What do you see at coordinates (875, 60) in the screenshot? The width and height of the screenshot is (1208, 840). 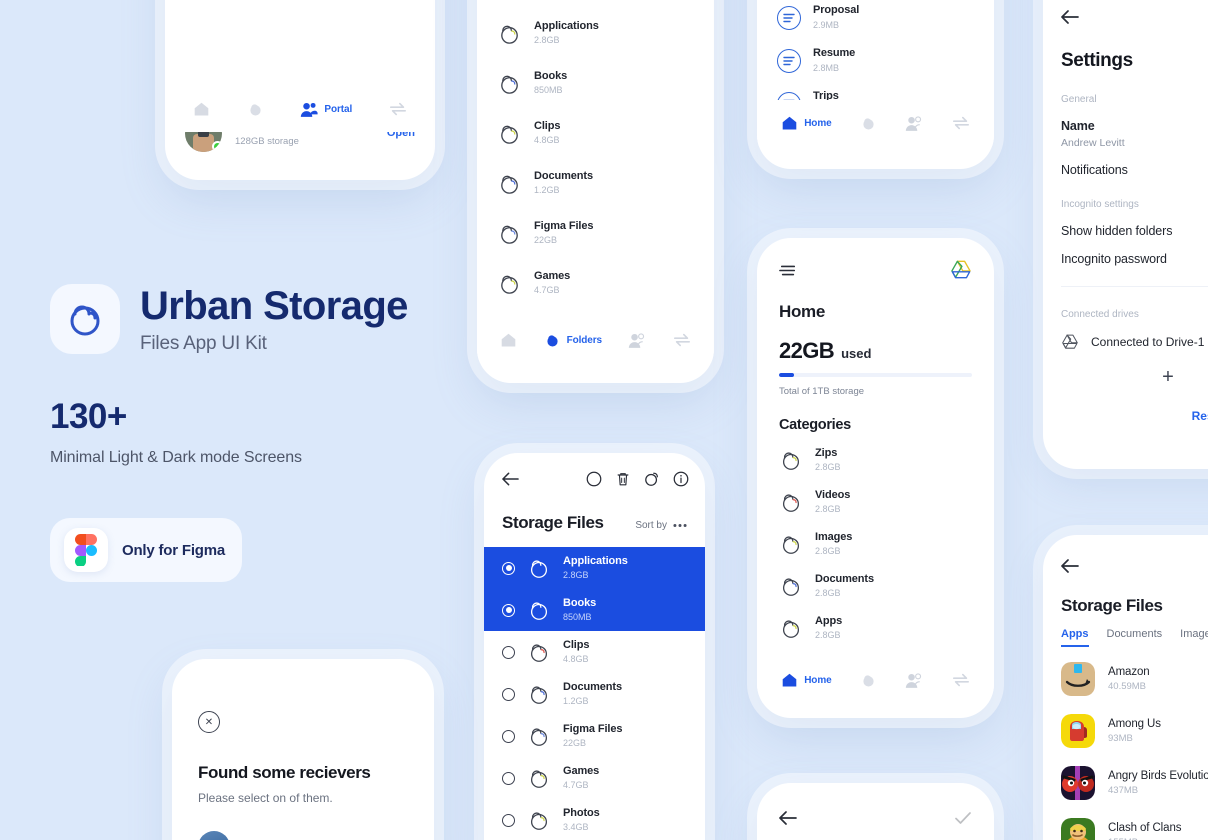 I see `document-row: Resume 2.8MB` at bounding box center [875, 60].